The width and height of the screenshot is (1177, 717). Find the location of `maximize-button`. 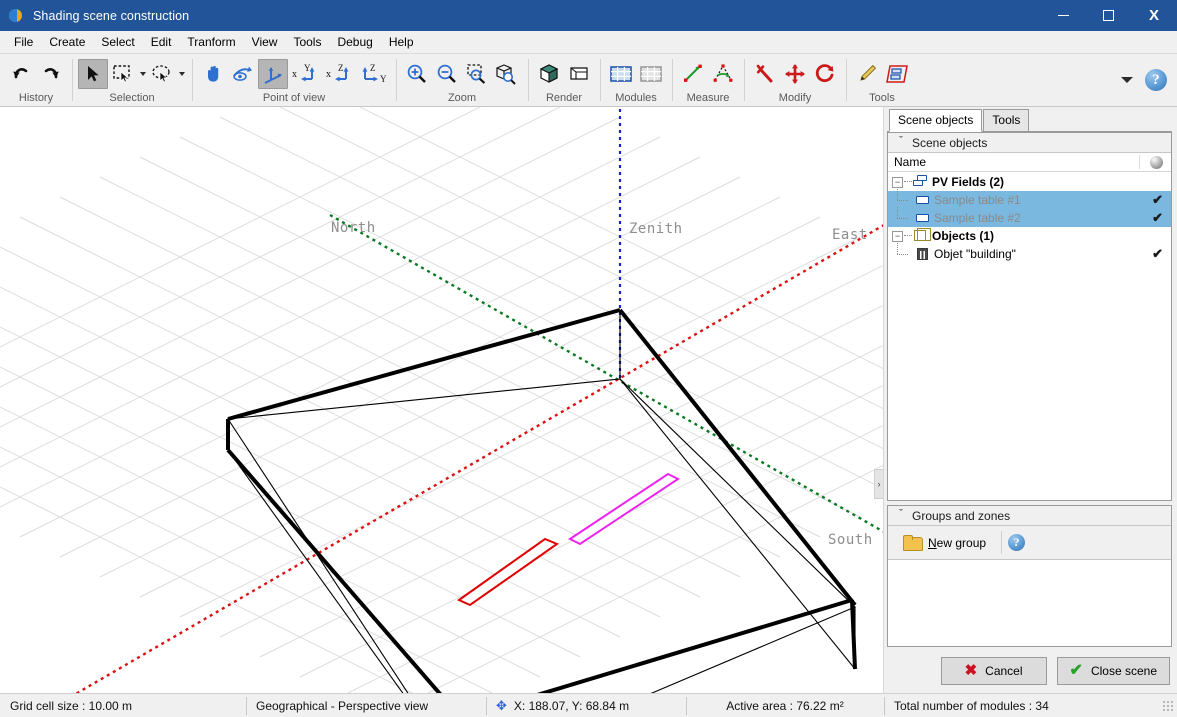

maximize-button is located at coordinates (1108, 15).